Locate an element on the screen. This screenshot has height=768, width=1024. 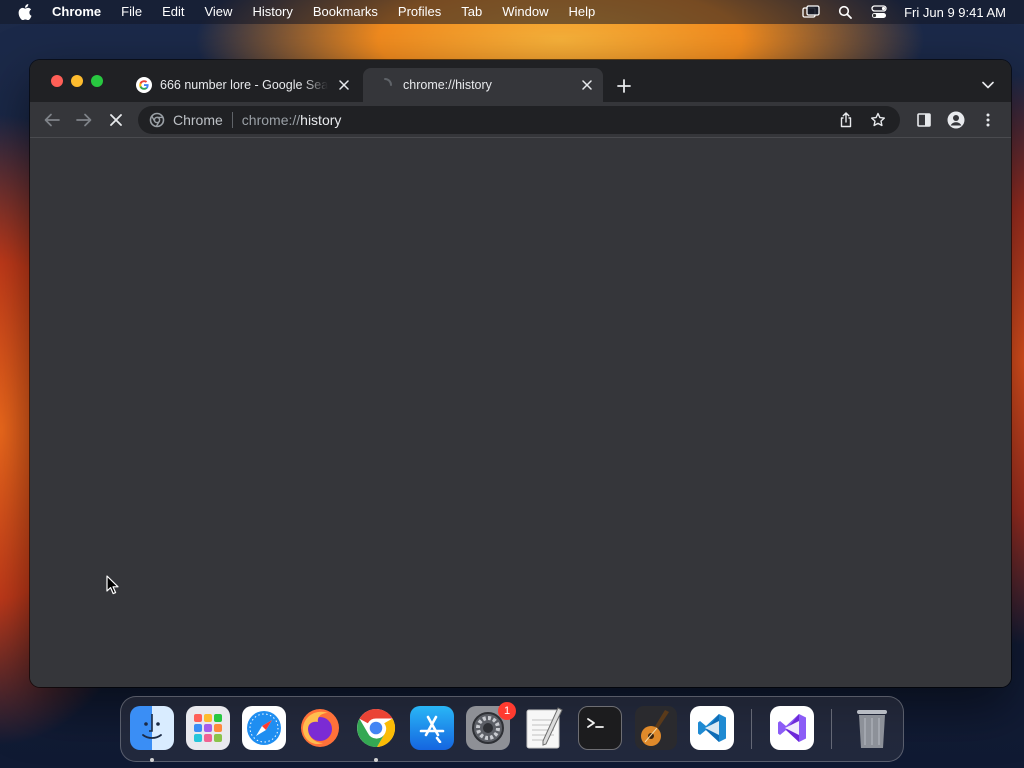
menu-file: File is located at coordinates (131, 12).